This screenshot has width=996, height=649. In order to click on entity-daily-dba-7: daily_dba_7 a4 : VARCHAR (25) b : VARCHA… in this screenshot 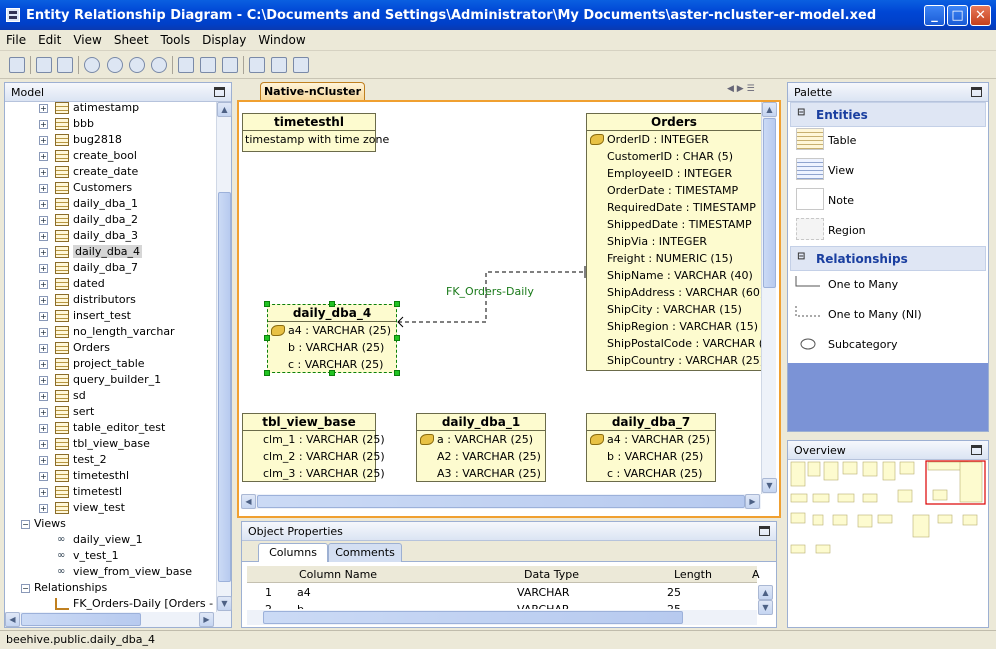, I will do `click(651, 447)`.